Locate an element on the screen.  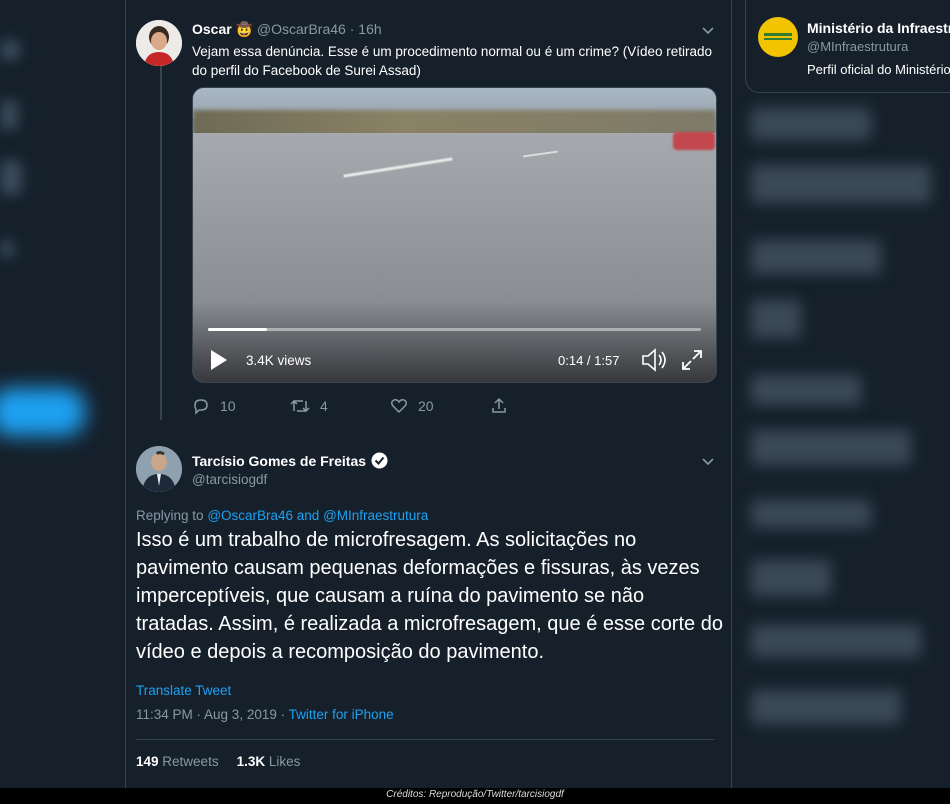
tweet1-header: Oscar 🤠 @OscarBra46 · 16h is located at coordinates (287, 29).